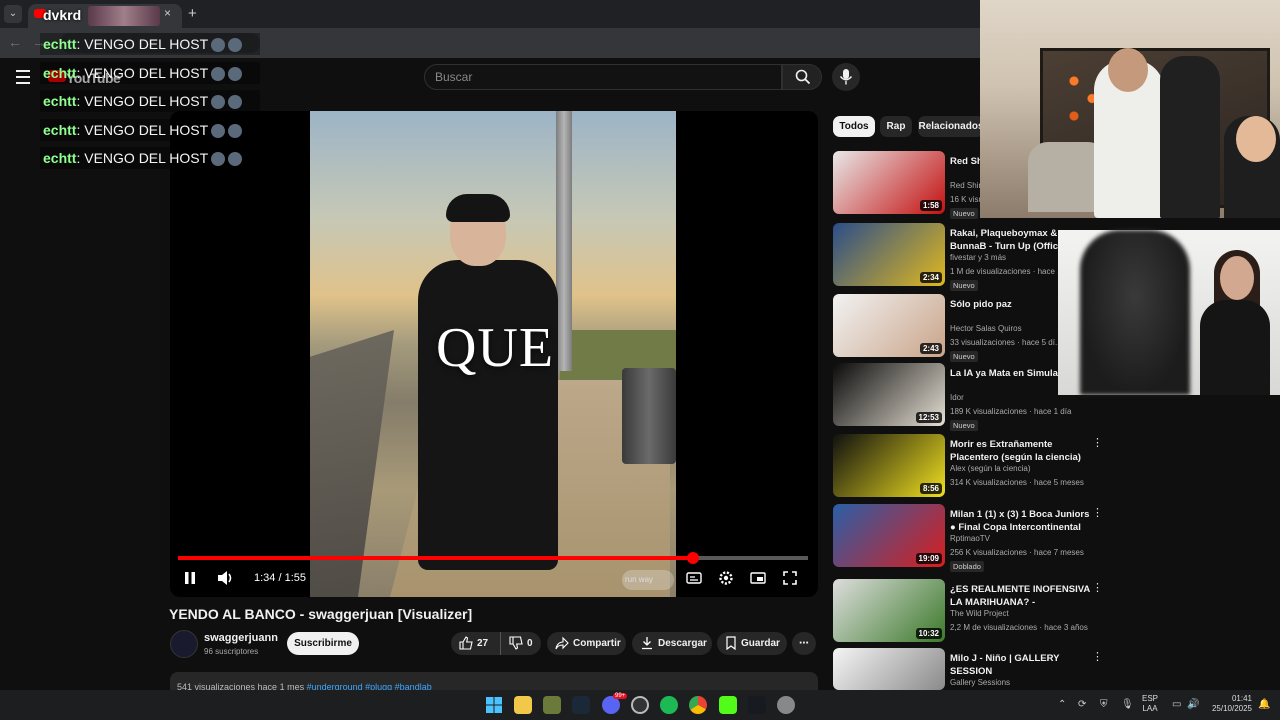 The width and height of the screenshot is (1280, 720). Describe the element at coordinates (323, 643) in the screenshot. I see `subscribe-button: Suscribirme` at that location.